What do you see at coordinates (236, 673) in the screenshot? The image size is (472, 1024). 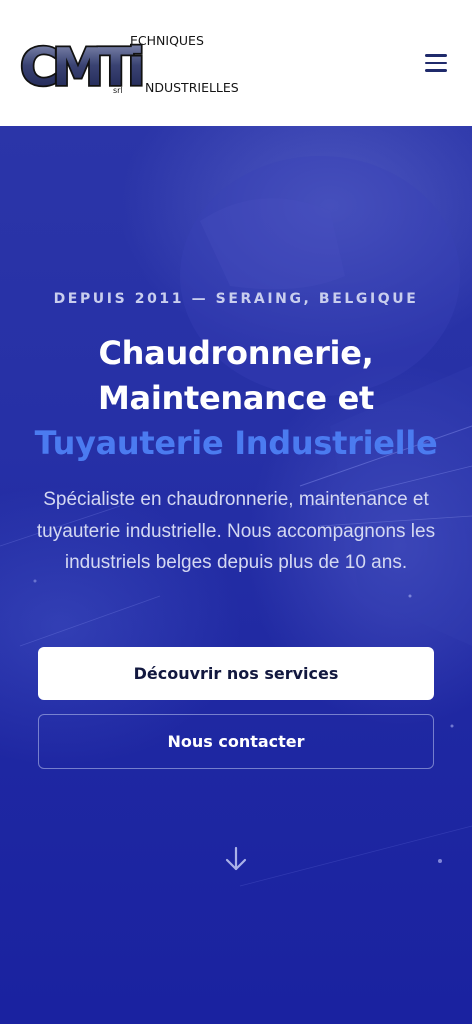 I see `discover-services-button: Découvrir nos services` at bounding box center [236, 673].